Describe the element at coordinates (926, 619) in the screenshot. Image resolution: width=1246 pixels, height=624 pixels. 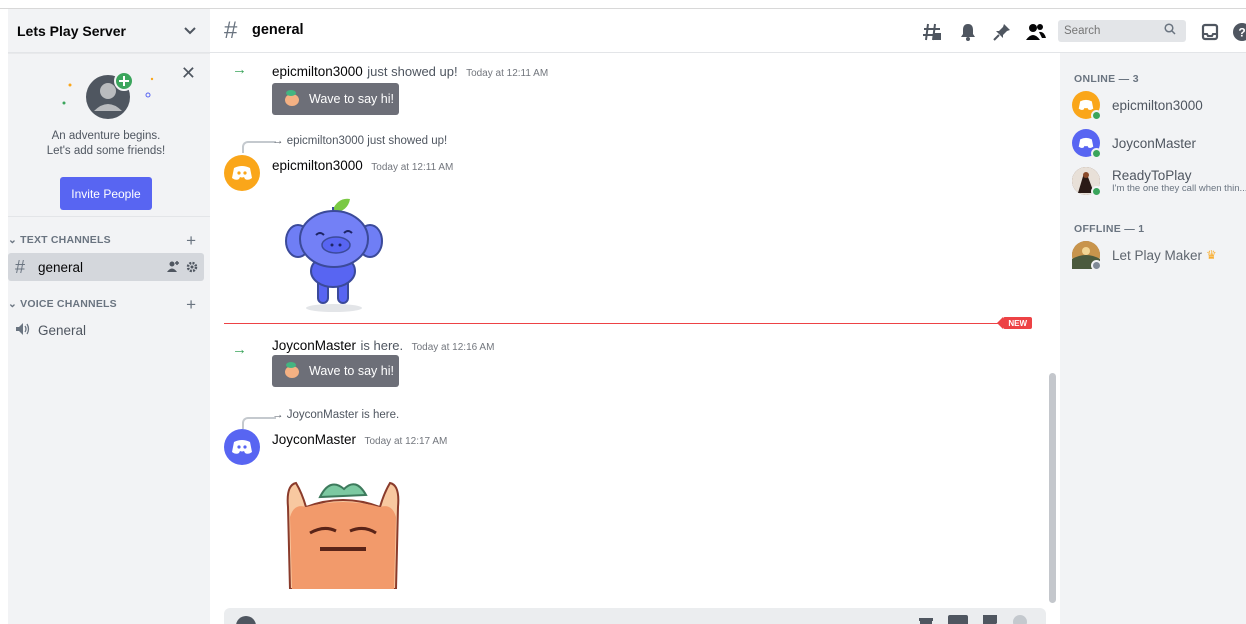
I see `gift-icon` at that location.